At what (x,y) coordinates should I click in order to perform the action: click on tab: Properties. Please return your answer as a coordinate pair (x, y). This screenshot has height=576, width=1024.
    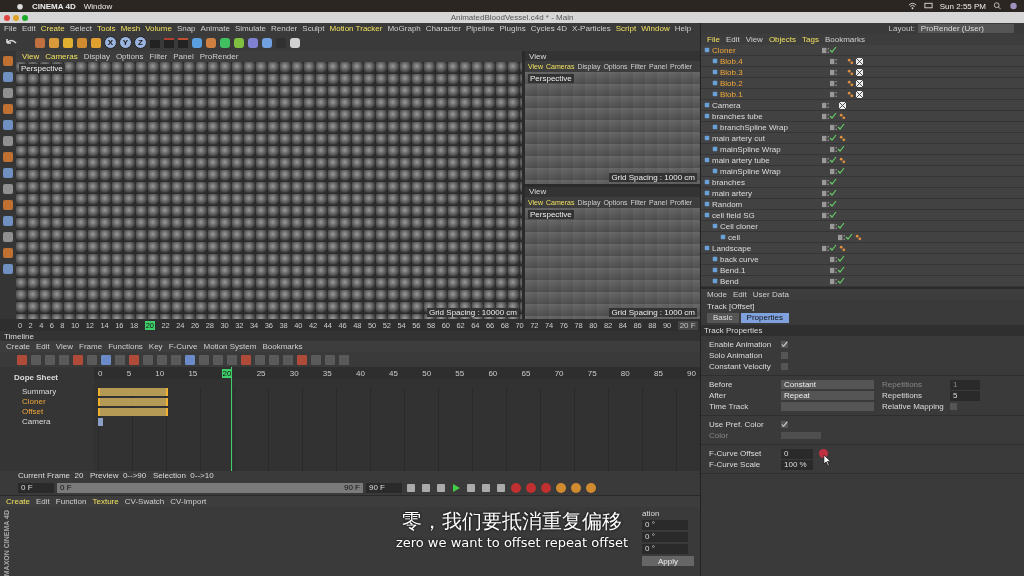
    Looking at the image, I should click on (765, 318).